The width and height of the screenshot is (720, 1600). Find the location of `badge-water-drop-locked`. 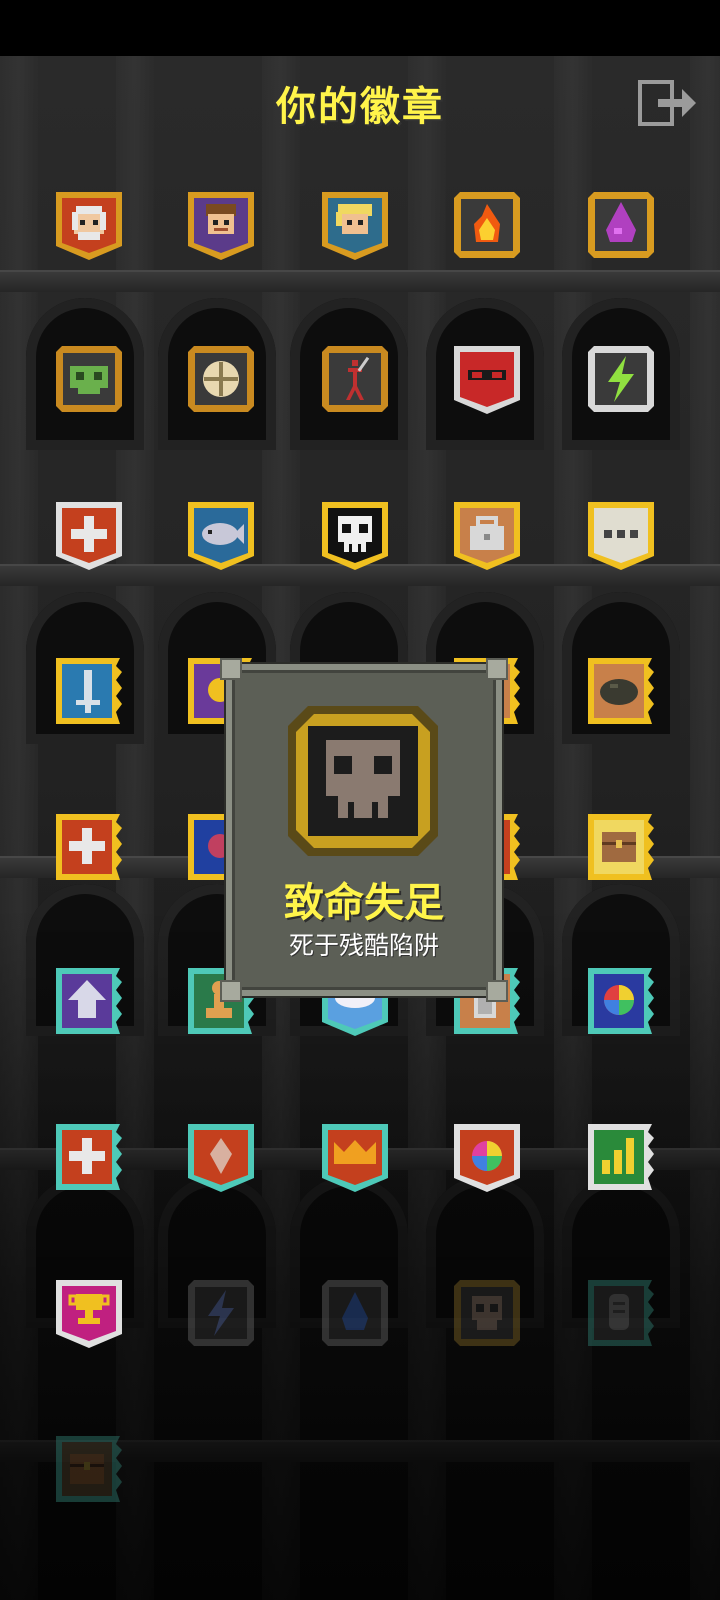

badge-water-drop-locked is located at coordinates (355, 1313).